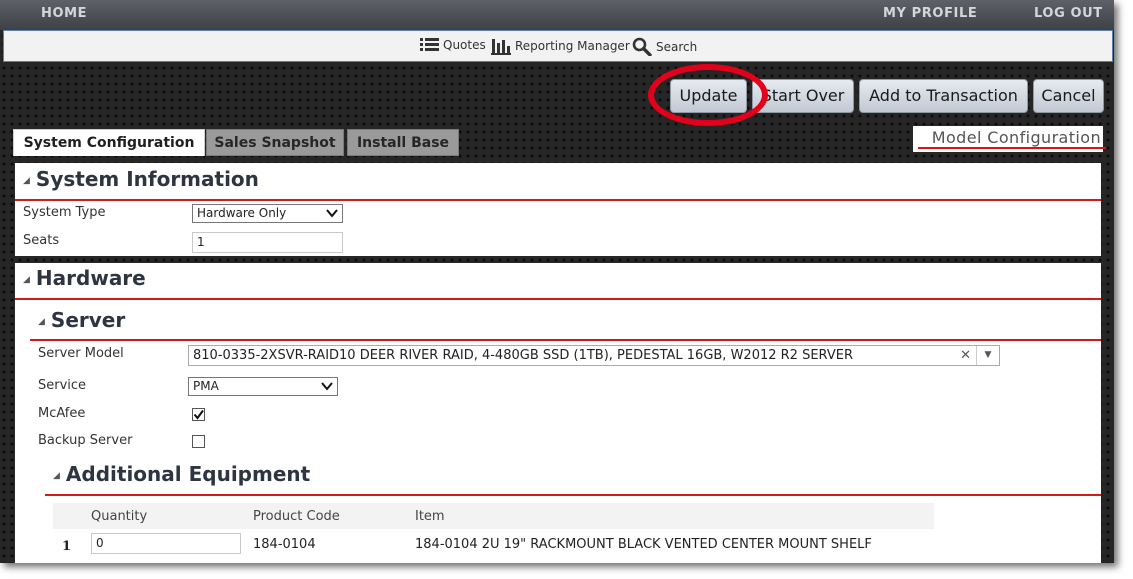  I want to click on hardware-header: ◢ Hardware, so click(84, 278).